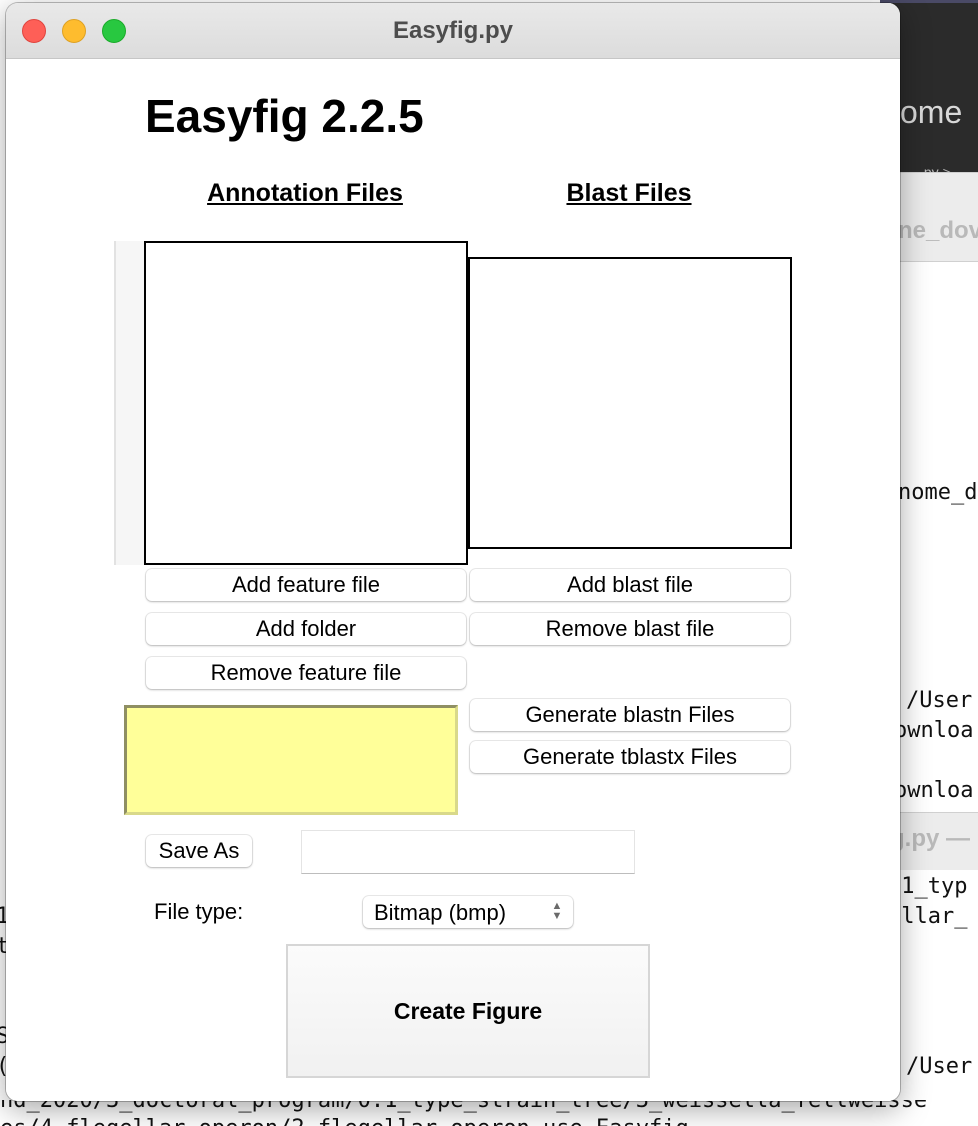  I want to click on remove-feature-file-button: Remove feature file, so click(306, 673).